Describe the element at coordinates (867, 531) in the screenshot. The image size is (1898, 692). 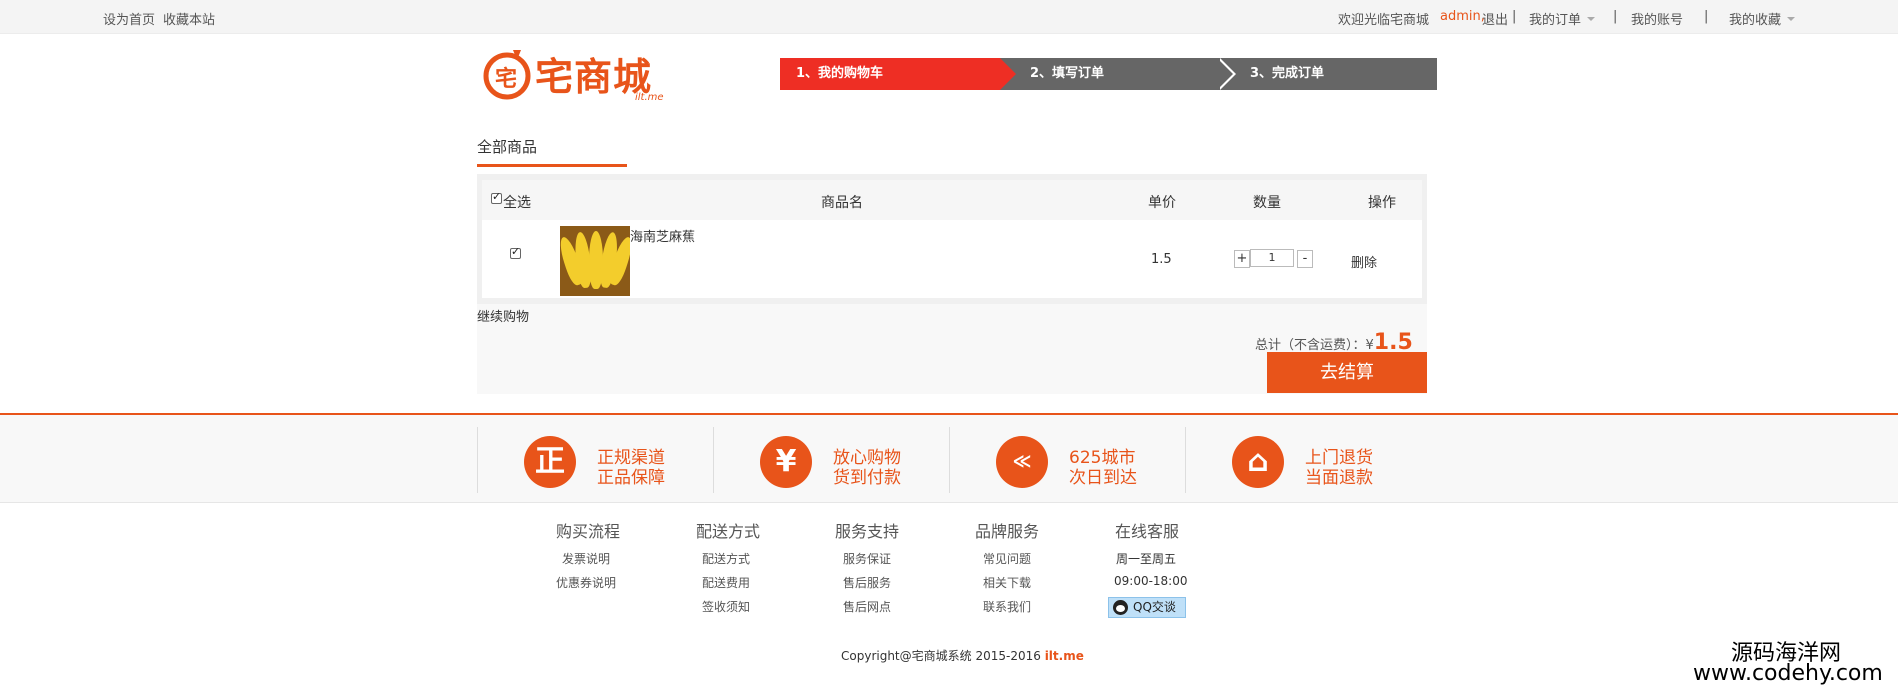
I see `footer-col-title: 服务支持` at that location.